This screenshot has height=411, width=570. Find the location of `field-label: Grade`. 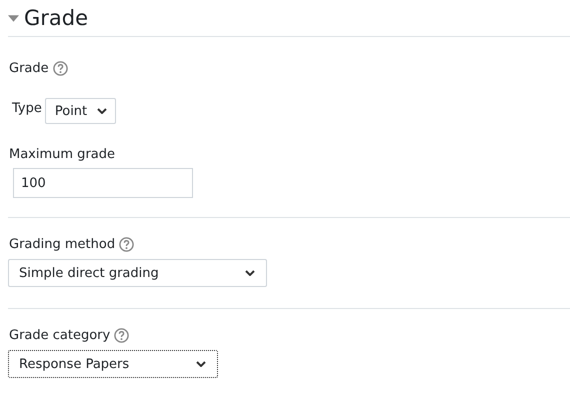

field-label: Grade is located at coordinates (29, 68).